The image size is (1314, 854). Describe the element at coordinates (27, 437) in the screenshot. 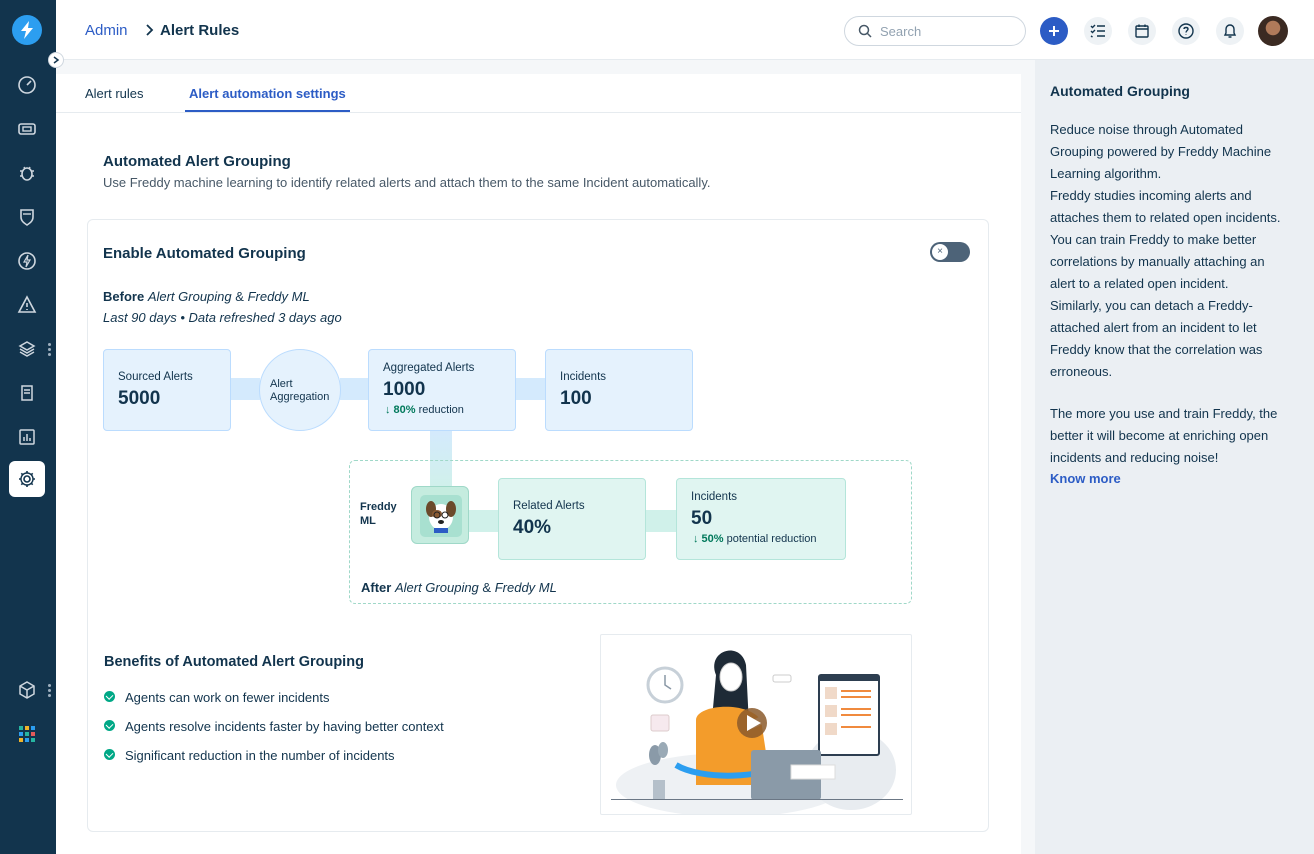

I see `analytics-icon` at that location.